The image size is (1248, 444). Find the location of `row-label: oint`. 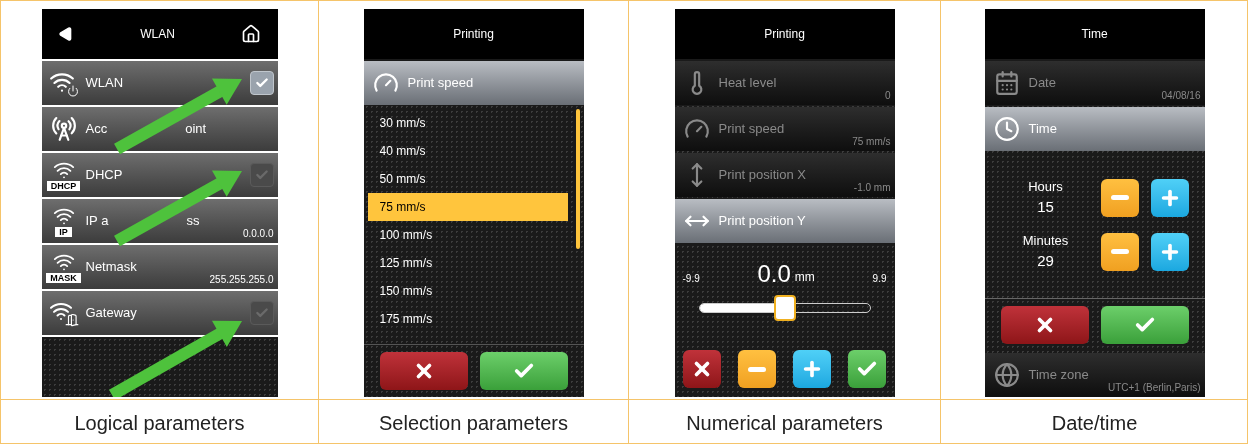

row-label: oint is located at coordinates (196, 129).